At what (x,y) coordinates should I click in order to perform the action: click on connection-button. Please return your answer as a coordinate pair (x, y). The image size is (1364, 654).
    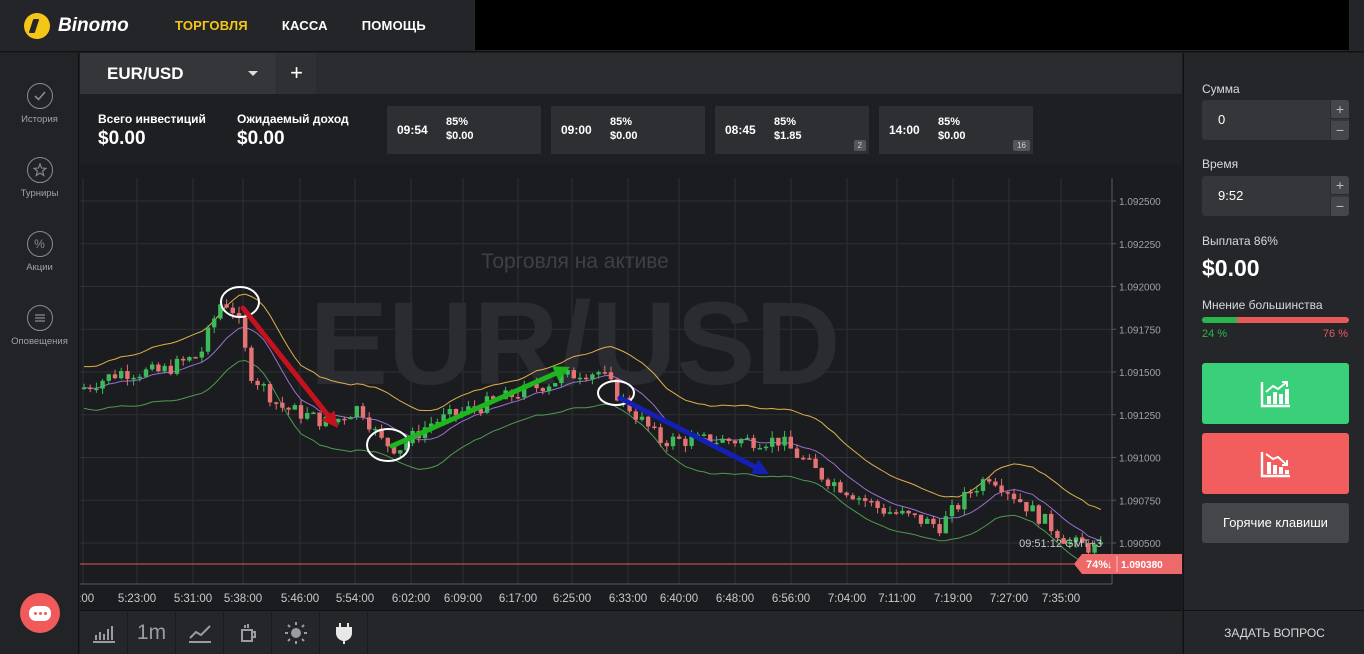
    Looking at the image, I should click on (344, 632).